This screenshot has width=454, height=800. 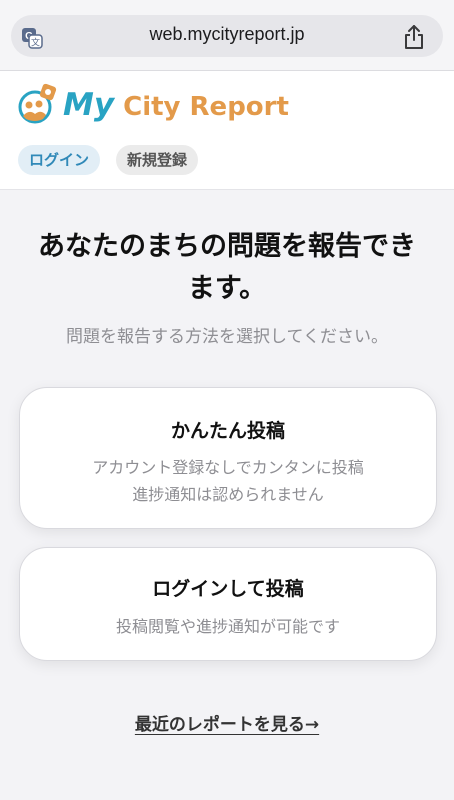 What do you see at coordinates (227, 722) in the screenshot?
I see `recent-reports-link: 最近のレポートを見る→` at bounding box center [227, 722].